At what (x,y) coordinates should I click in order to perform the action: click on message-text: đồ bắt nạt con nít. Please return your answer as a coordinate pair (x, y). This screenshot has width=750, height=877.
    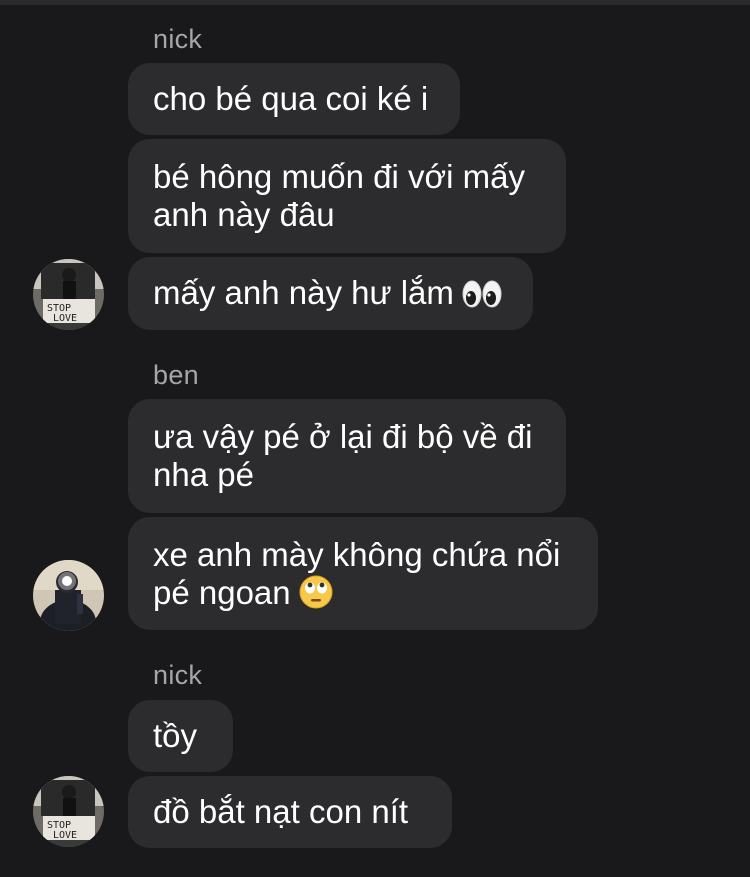
    Looking at the image, I should click on (281, 811).